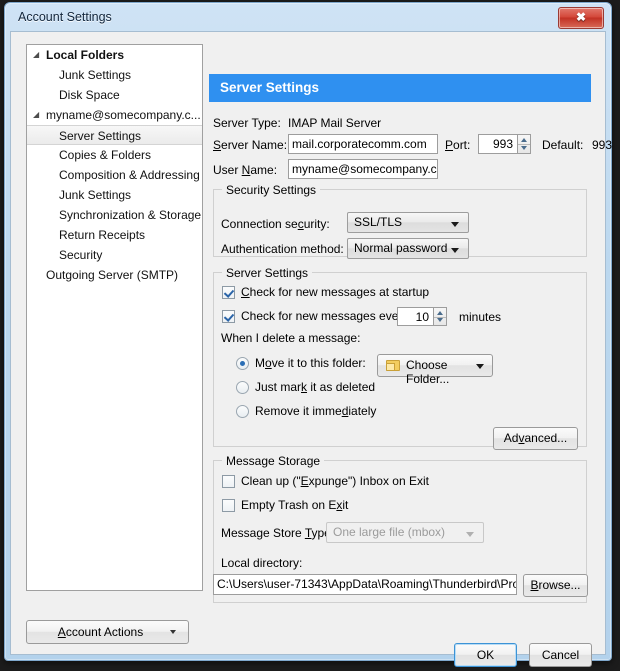 The image size is (620, 671). What do you see at coordinates (228, 481) in the screenshot?
I see `expunge-inbox-checkbox` at bounding box center [228, 481].